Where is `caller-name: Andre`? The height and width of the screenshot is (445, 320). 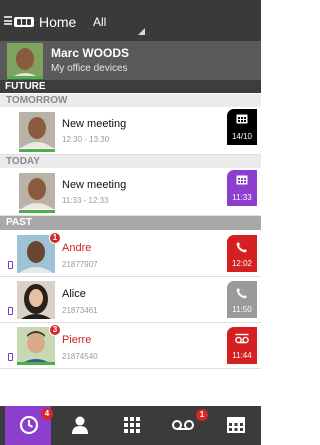 caller-name: Andre is located at coordinates (77, 248).